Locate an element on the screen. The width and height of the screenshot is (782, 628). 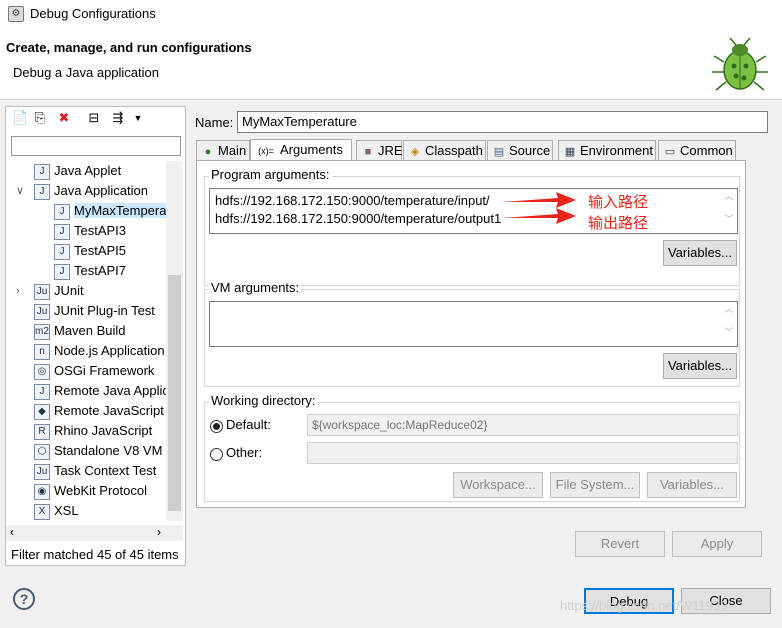
other-radio-label: Other: is located at coordinates (244, 452).